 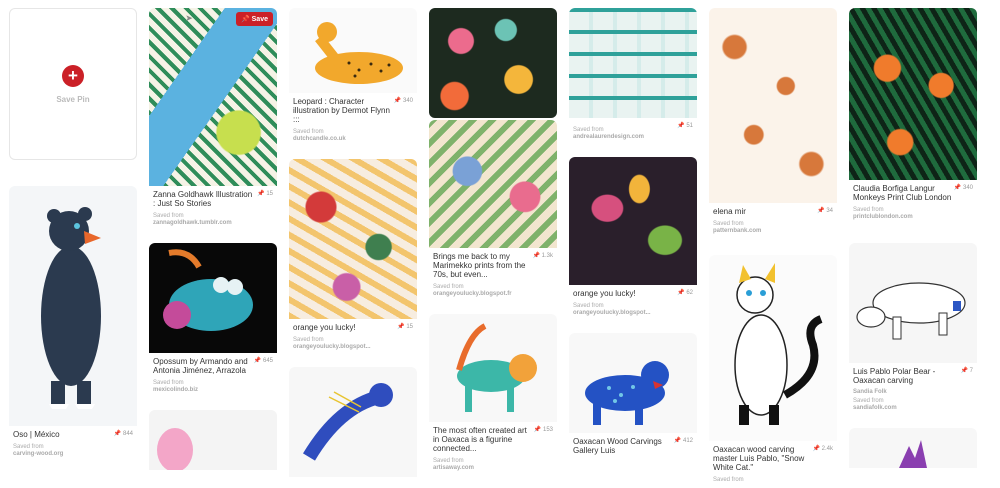 I want to click on pin-source-link: printclublondon.com, so click(x=913, y=217).